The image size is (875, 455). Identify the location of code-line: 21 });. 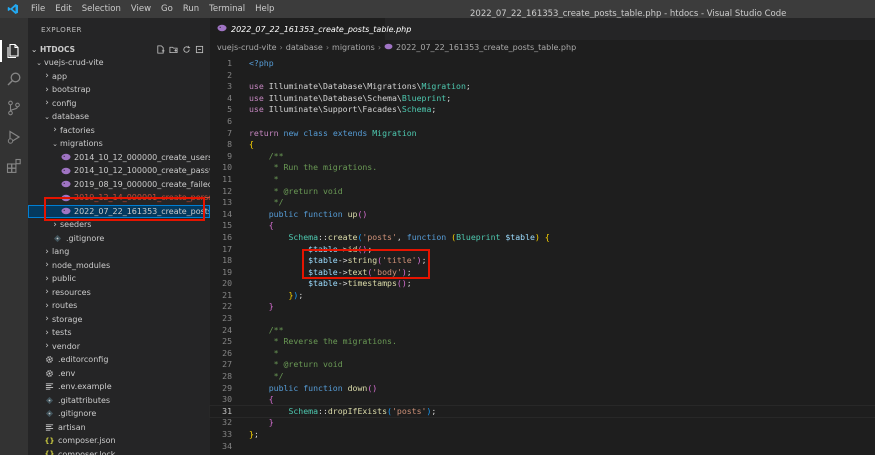
(542, 296).